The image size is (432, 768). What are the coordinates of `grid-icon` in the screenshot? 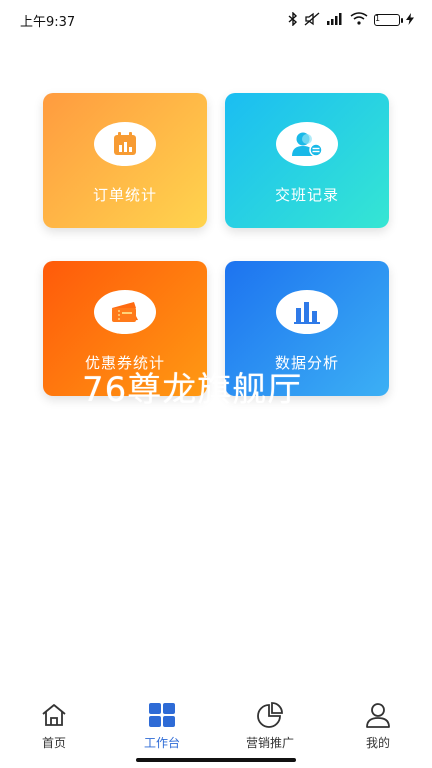 It's located at (162, 715).